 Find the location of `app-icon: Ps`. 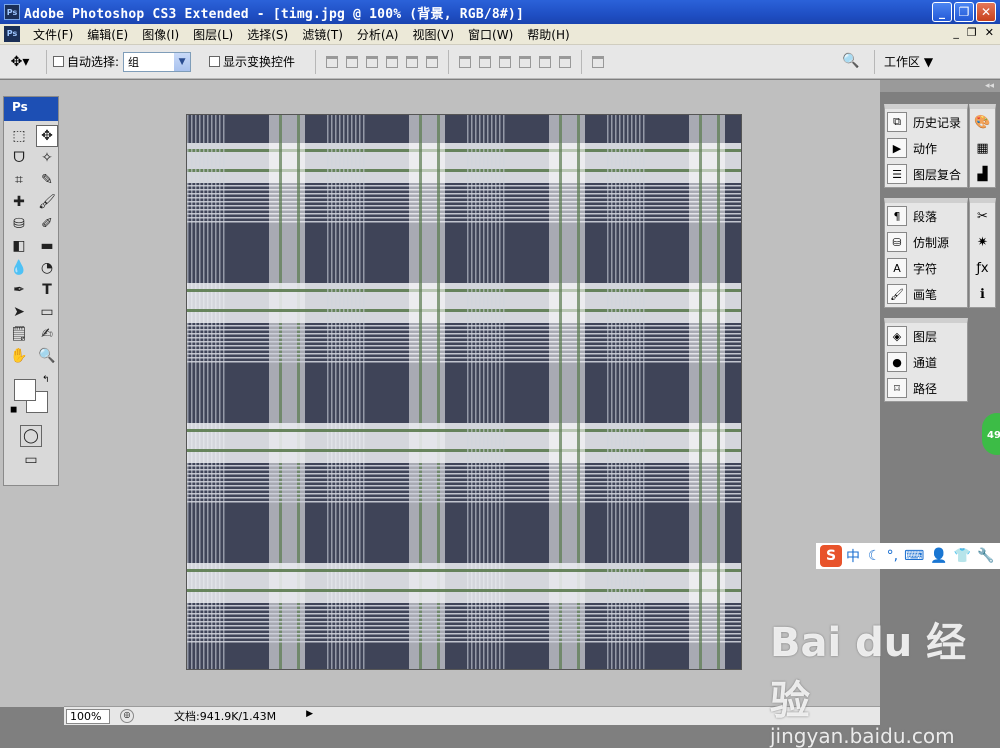

app-icon: Ps is located at coordinates (12, 12).